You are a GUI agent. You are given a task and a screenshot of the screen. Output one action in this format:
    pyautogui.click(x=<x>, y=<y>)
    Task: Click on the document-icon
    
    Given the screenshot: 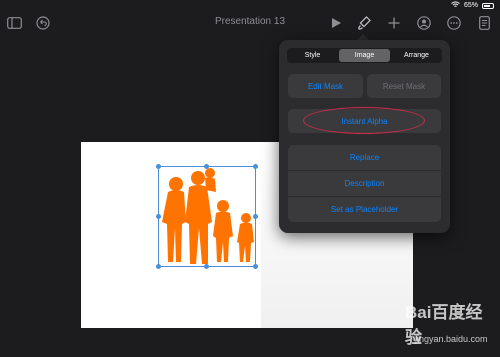 What is the action you would take?
    pyautogui.click(x=484, y=23)
    